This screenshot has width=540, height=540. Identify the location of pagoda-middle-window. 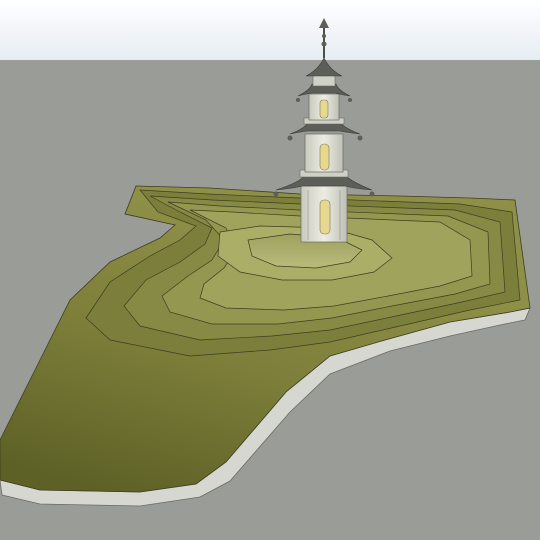
(324, 157).